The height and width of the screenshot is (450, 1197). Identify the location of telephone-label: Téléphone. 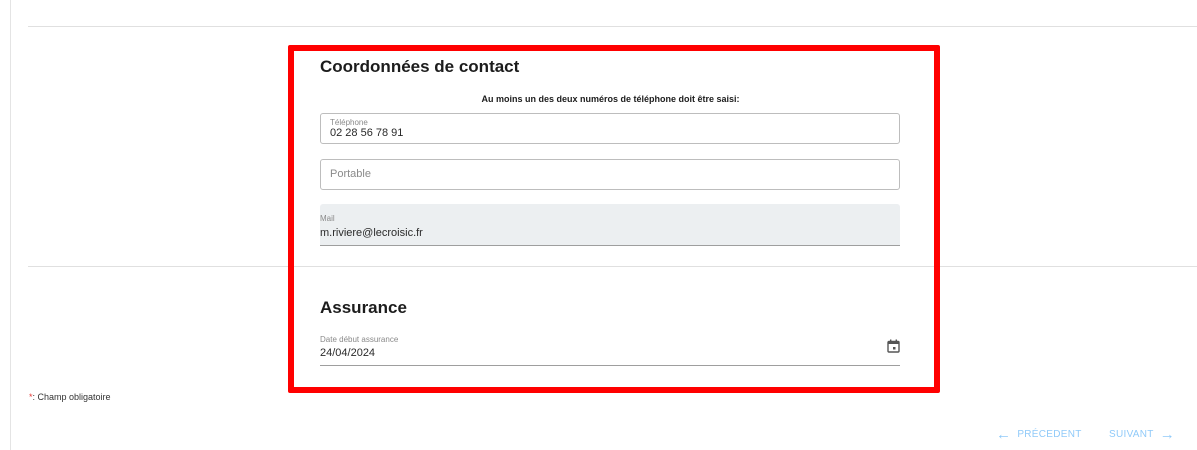
(349, 122).